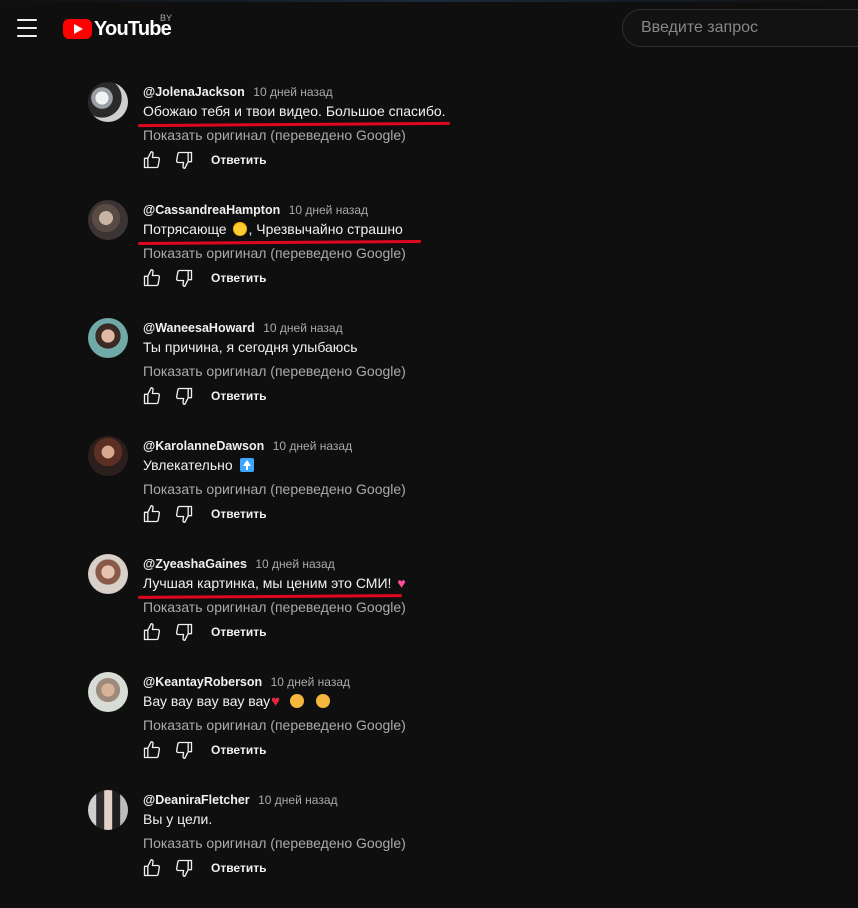  Describe the element at coordinates (203, 446) in the screenshot. I see `comment-author: @KarolanneDawson` at that location.